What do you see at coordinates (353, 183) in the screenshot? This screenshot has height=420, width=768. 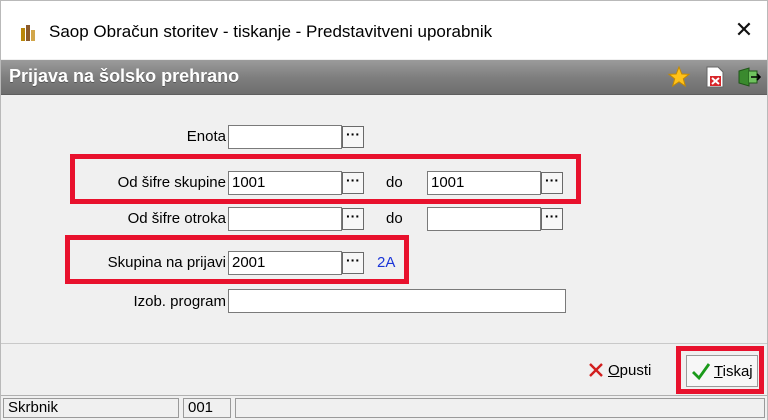 I see `od-sifre-skupine-lookup-button: ···` at bounding box center [353, 183].